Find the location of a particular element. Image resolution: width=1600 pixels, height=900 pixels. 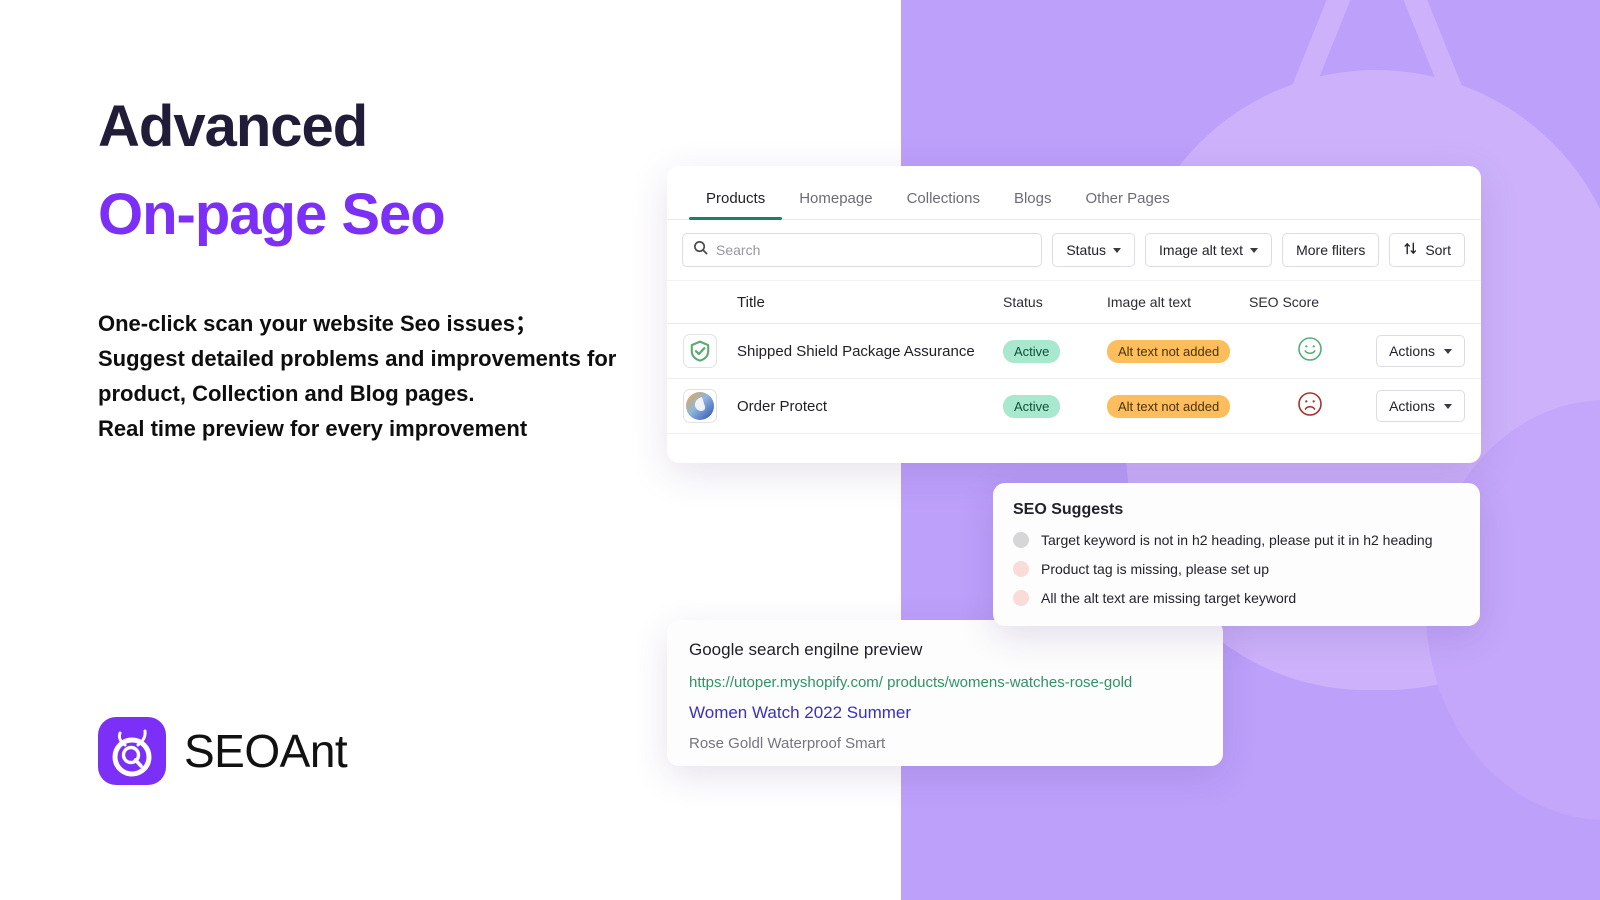

search-icon is located at coordinates (700, 250).